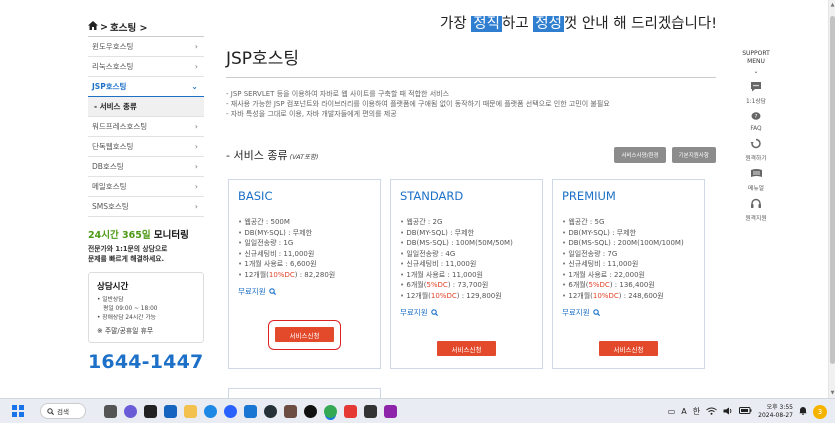 Image resolution: width=835 pixels, height=424 pixels. Describe the element at coordinates (310, 411) in the screenshot. I see `tiktok-icon` at that location.